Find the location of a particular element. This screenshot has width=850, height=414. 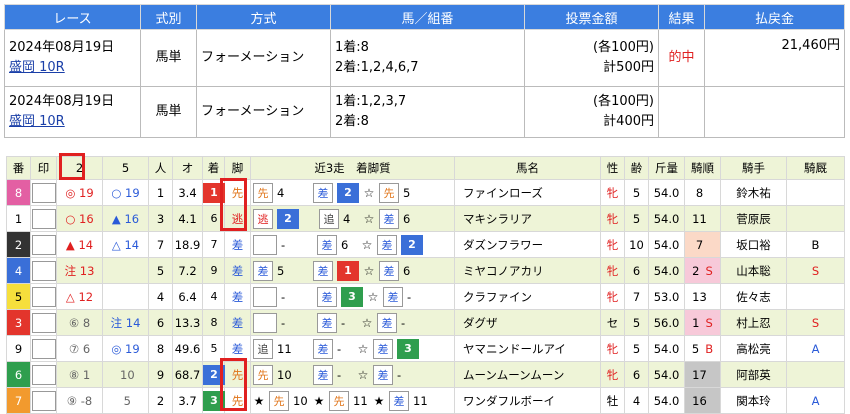

past-position: 10 is located at coordinates (300, 400).